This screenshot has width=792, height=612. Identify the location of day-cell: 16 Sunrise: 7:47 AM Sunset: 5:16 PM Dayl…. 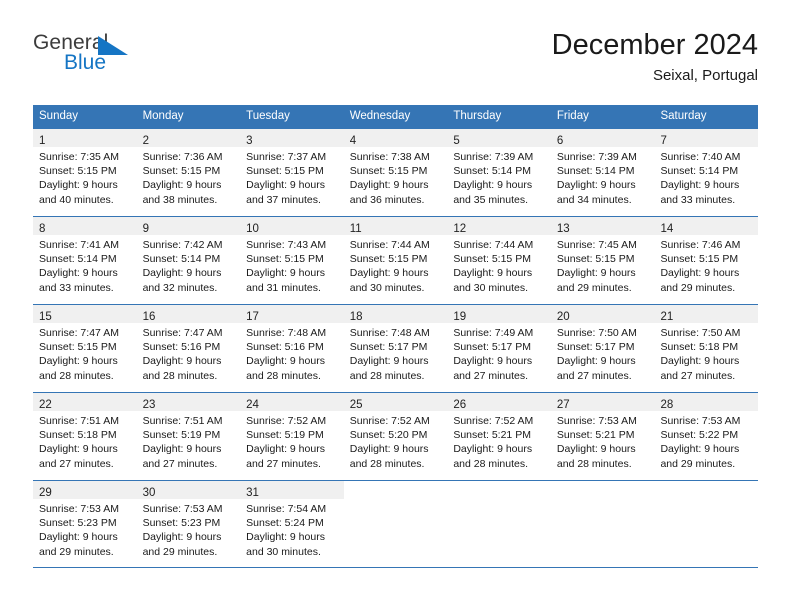
(188, 348).